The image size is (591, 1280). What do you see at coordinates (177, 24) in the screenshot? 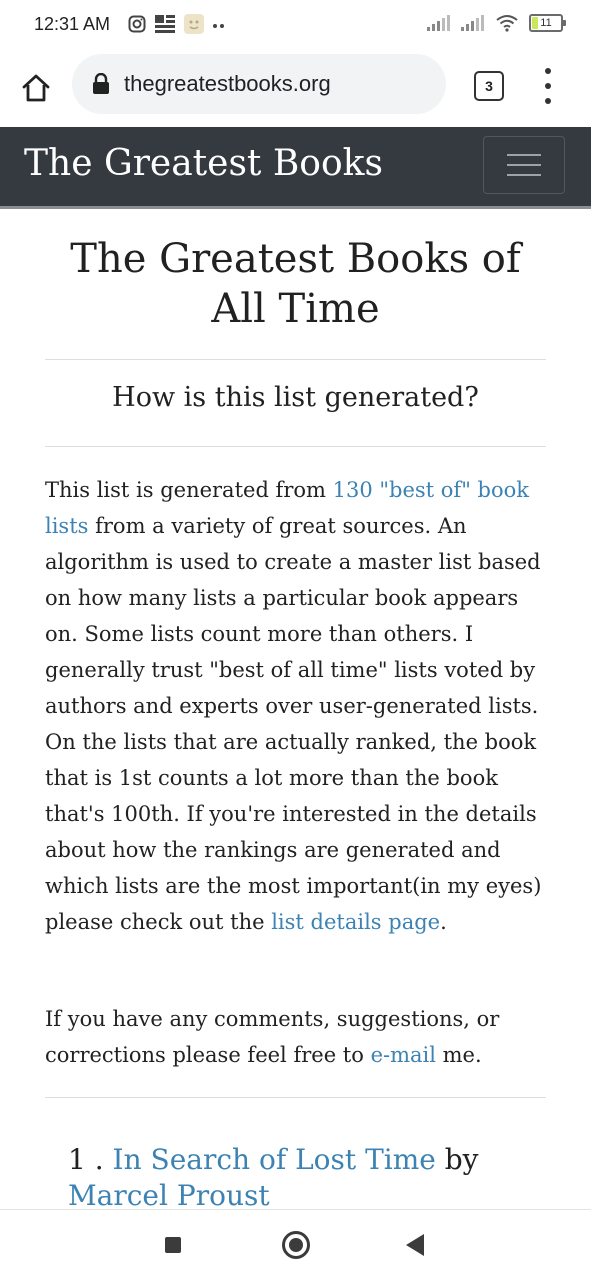
I see `notification-icons` at bounding box center [177, 24].